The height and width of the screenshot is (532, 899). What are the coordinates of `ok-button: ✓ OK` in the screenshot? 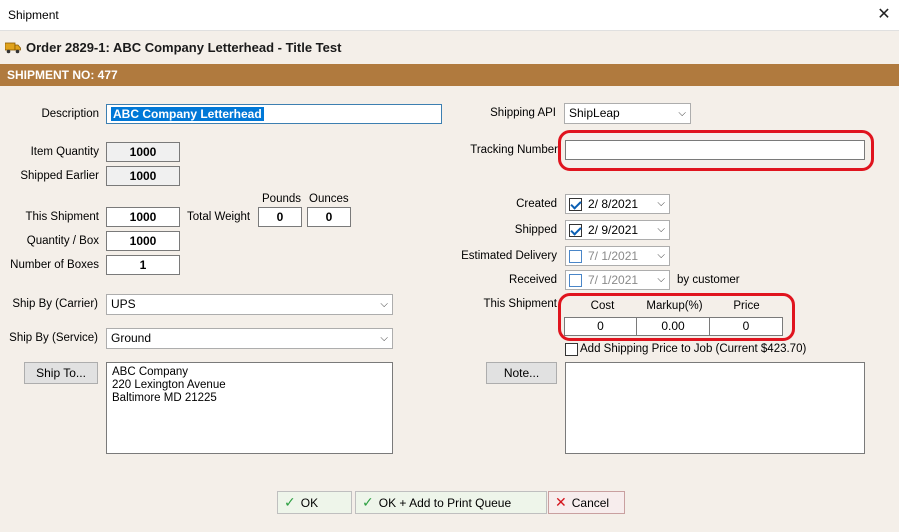 It's located at (314, 502).